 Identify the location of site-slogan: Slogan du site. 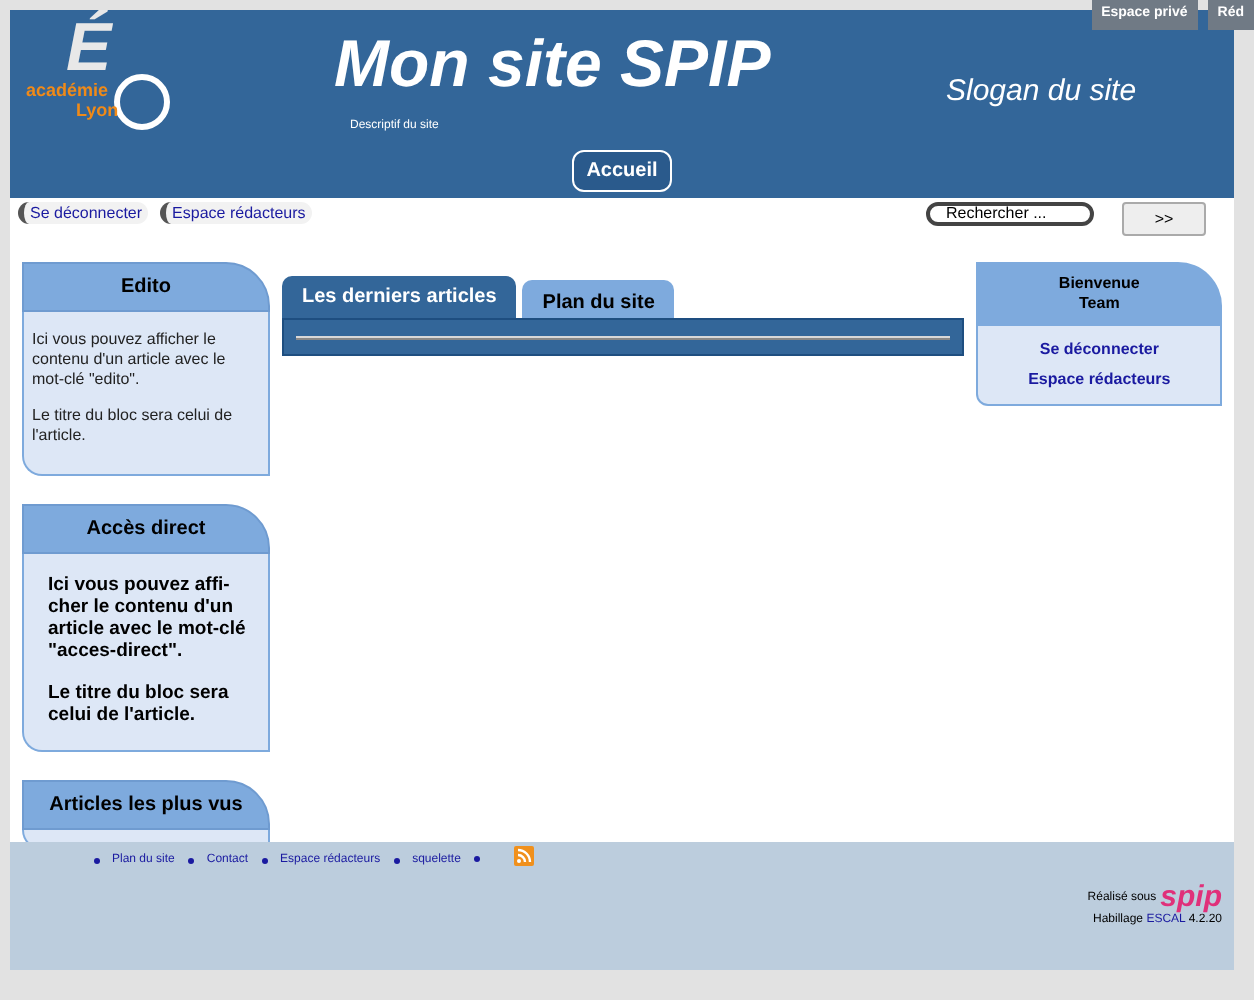
(1041, 92).